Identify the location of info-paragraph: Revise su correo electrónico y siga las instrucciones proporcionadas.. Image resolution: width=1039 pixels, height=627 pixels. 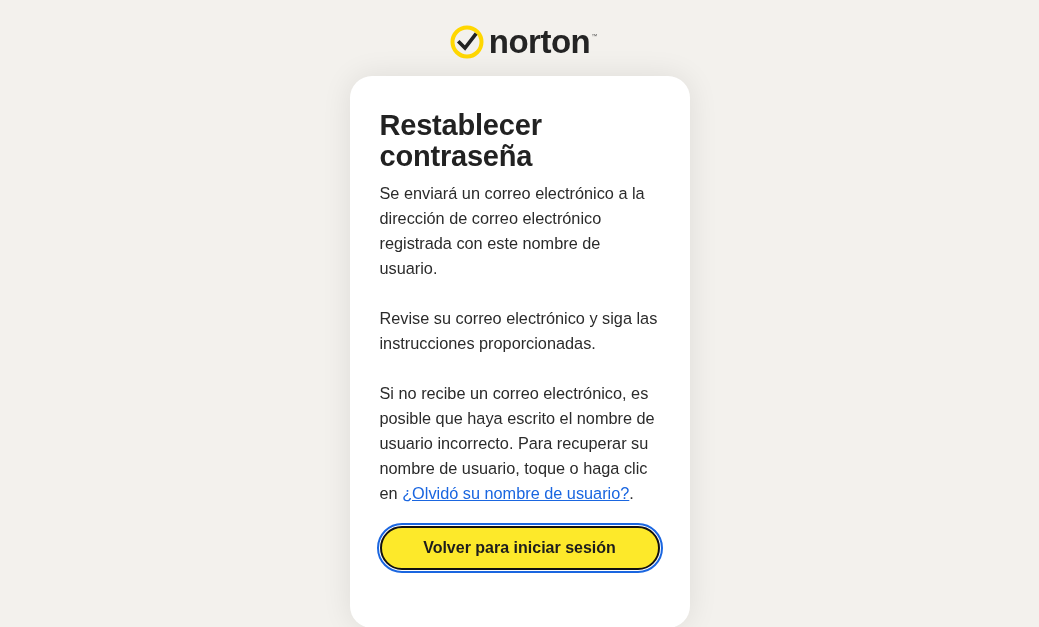
(519, 331).